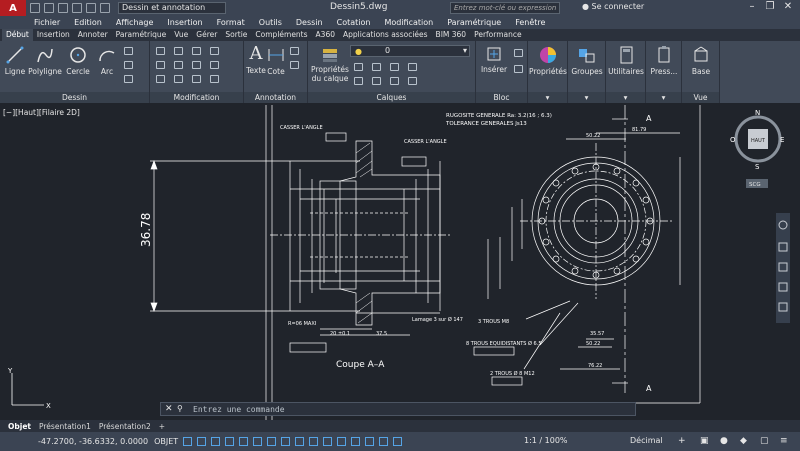 This screenshot has height=451, width=800. Describe the element at coordinates (77, 8) in the screenshot. I see `print-icon` at that location.